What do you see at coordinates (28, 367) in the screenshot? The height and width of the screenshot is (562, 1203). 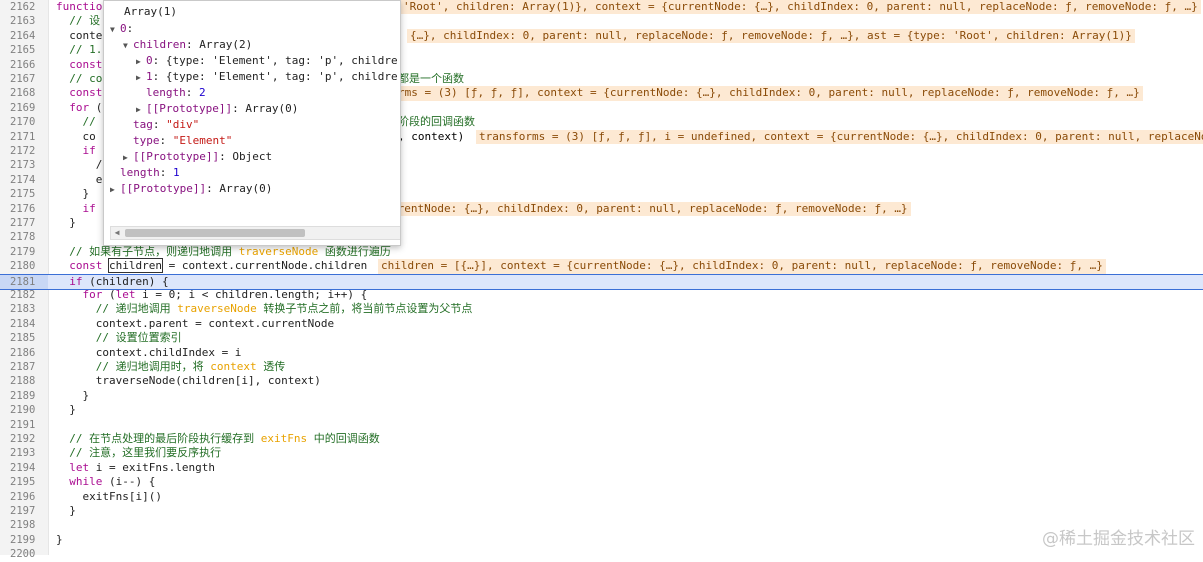 I see `line-number: 2187` at bounding box center [28, 367].